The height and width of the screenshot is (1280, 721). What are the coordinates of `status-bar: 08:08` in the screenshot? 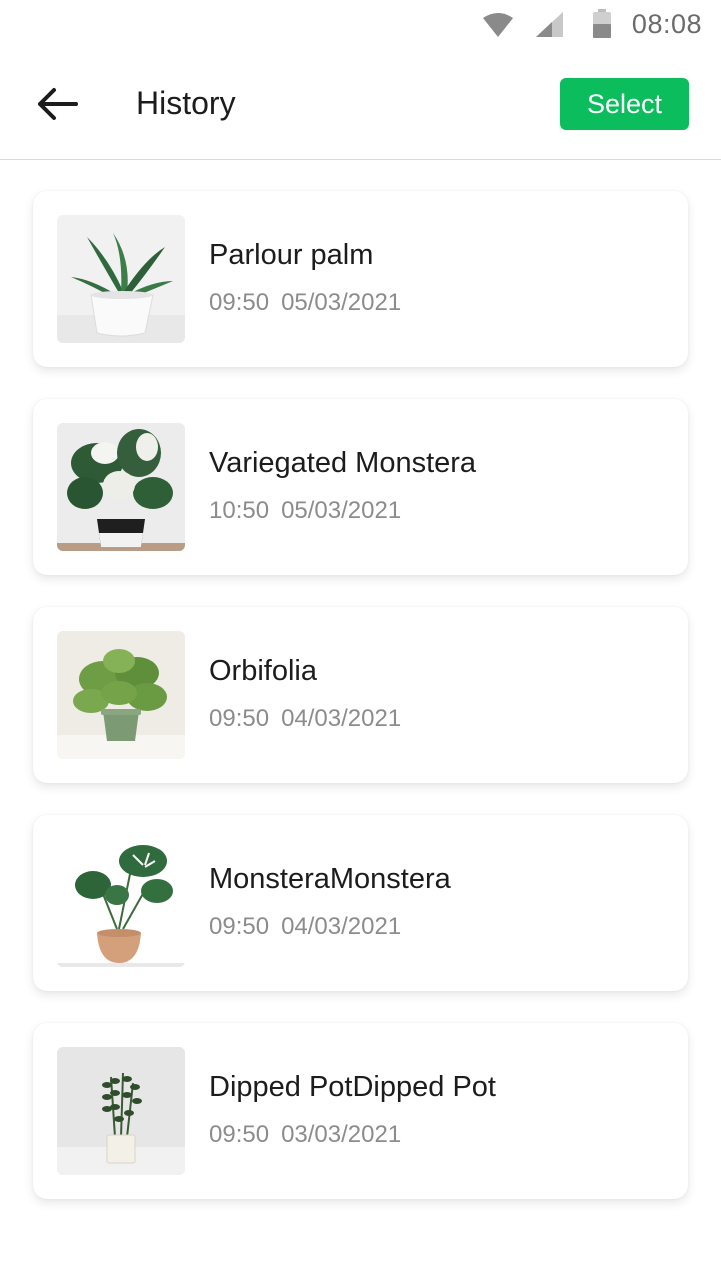 It's located at (360, 25).